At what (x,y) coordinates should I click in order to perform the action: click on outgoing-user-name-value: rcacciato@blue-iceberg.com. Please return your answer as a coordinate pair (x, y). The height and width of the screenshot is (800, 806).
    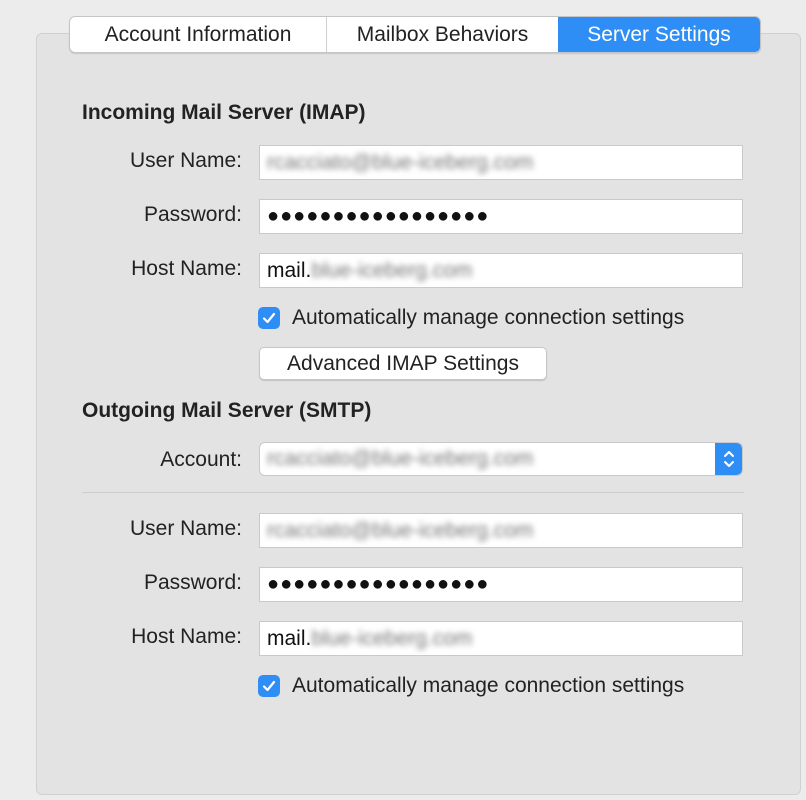
    Looking at the image, I should click on (400, 530).